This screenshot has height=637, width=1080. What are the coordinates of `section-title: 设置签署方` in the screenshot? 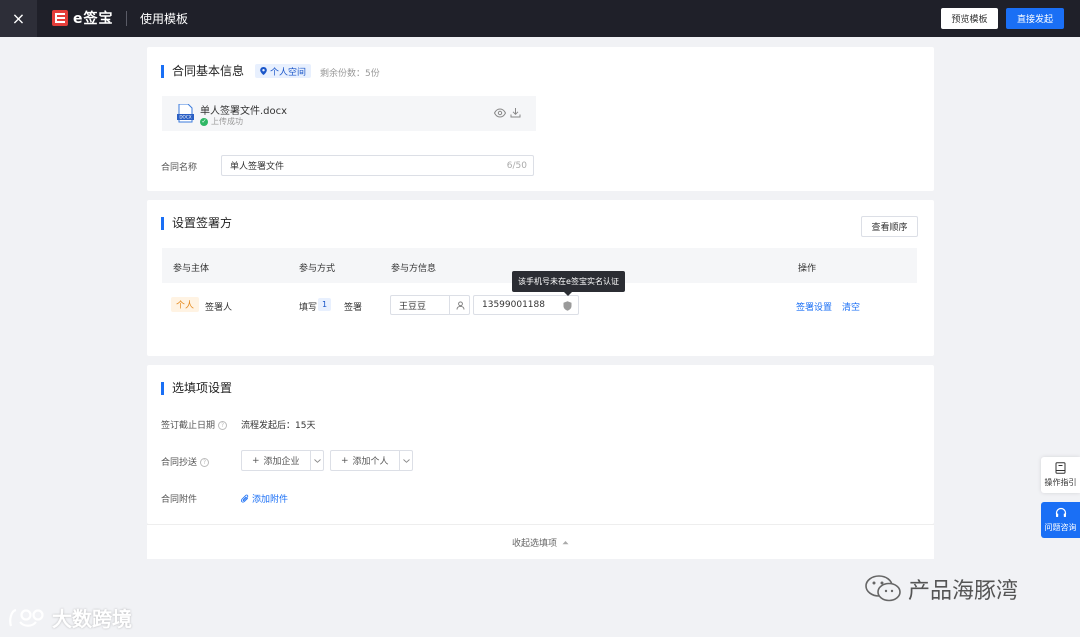 It's located at (196, 223).